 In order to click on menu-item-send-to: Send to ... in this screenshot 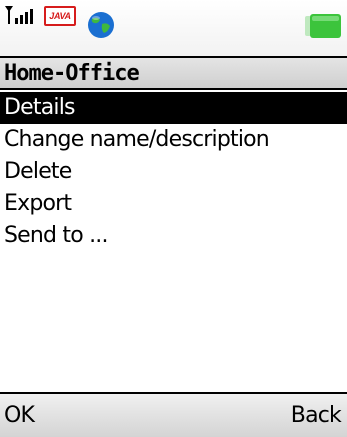, I will do `click(173, 236)`.